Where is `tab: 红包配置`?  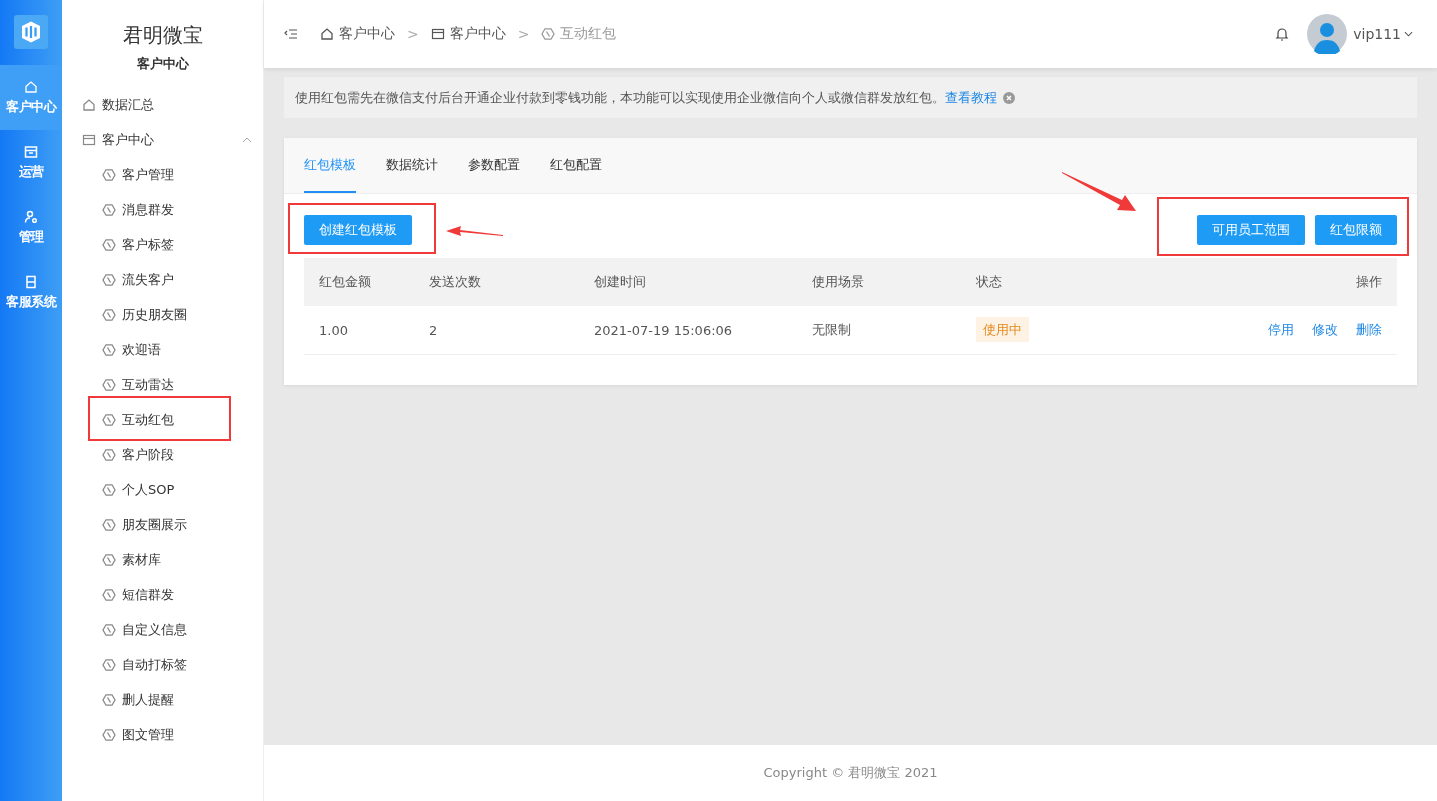 tab: 红包配置 is located at coordinates (576, 165).